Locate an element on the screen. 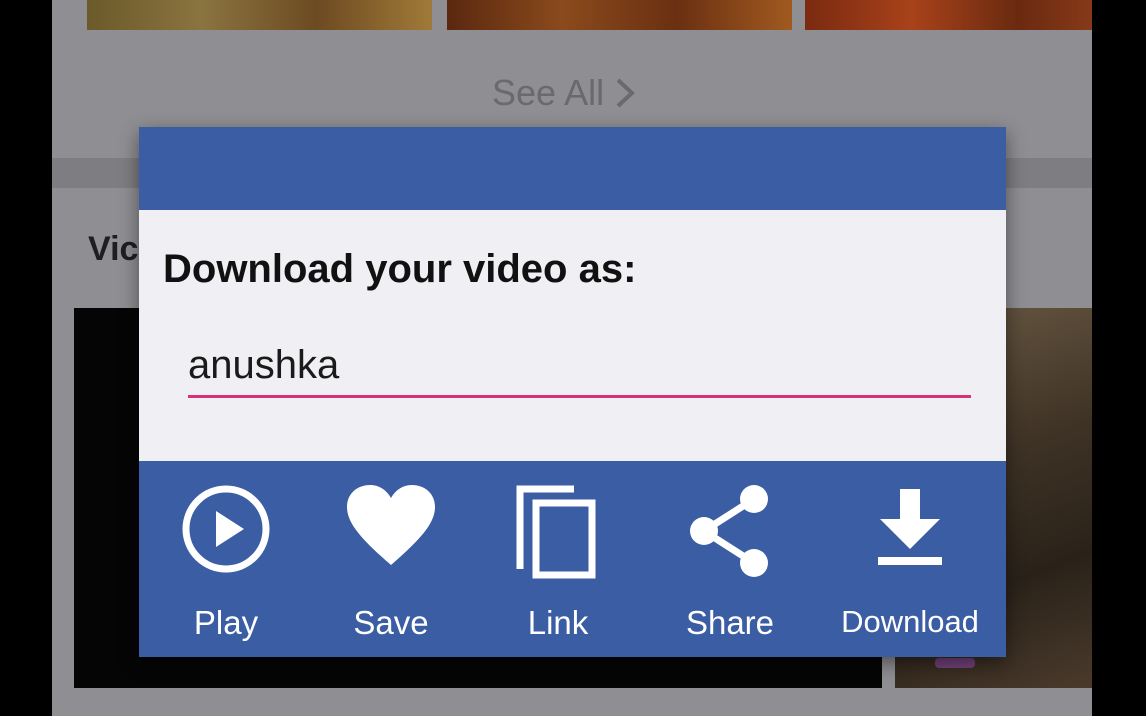  thumbnail-row is located at coordinates (589, 15).